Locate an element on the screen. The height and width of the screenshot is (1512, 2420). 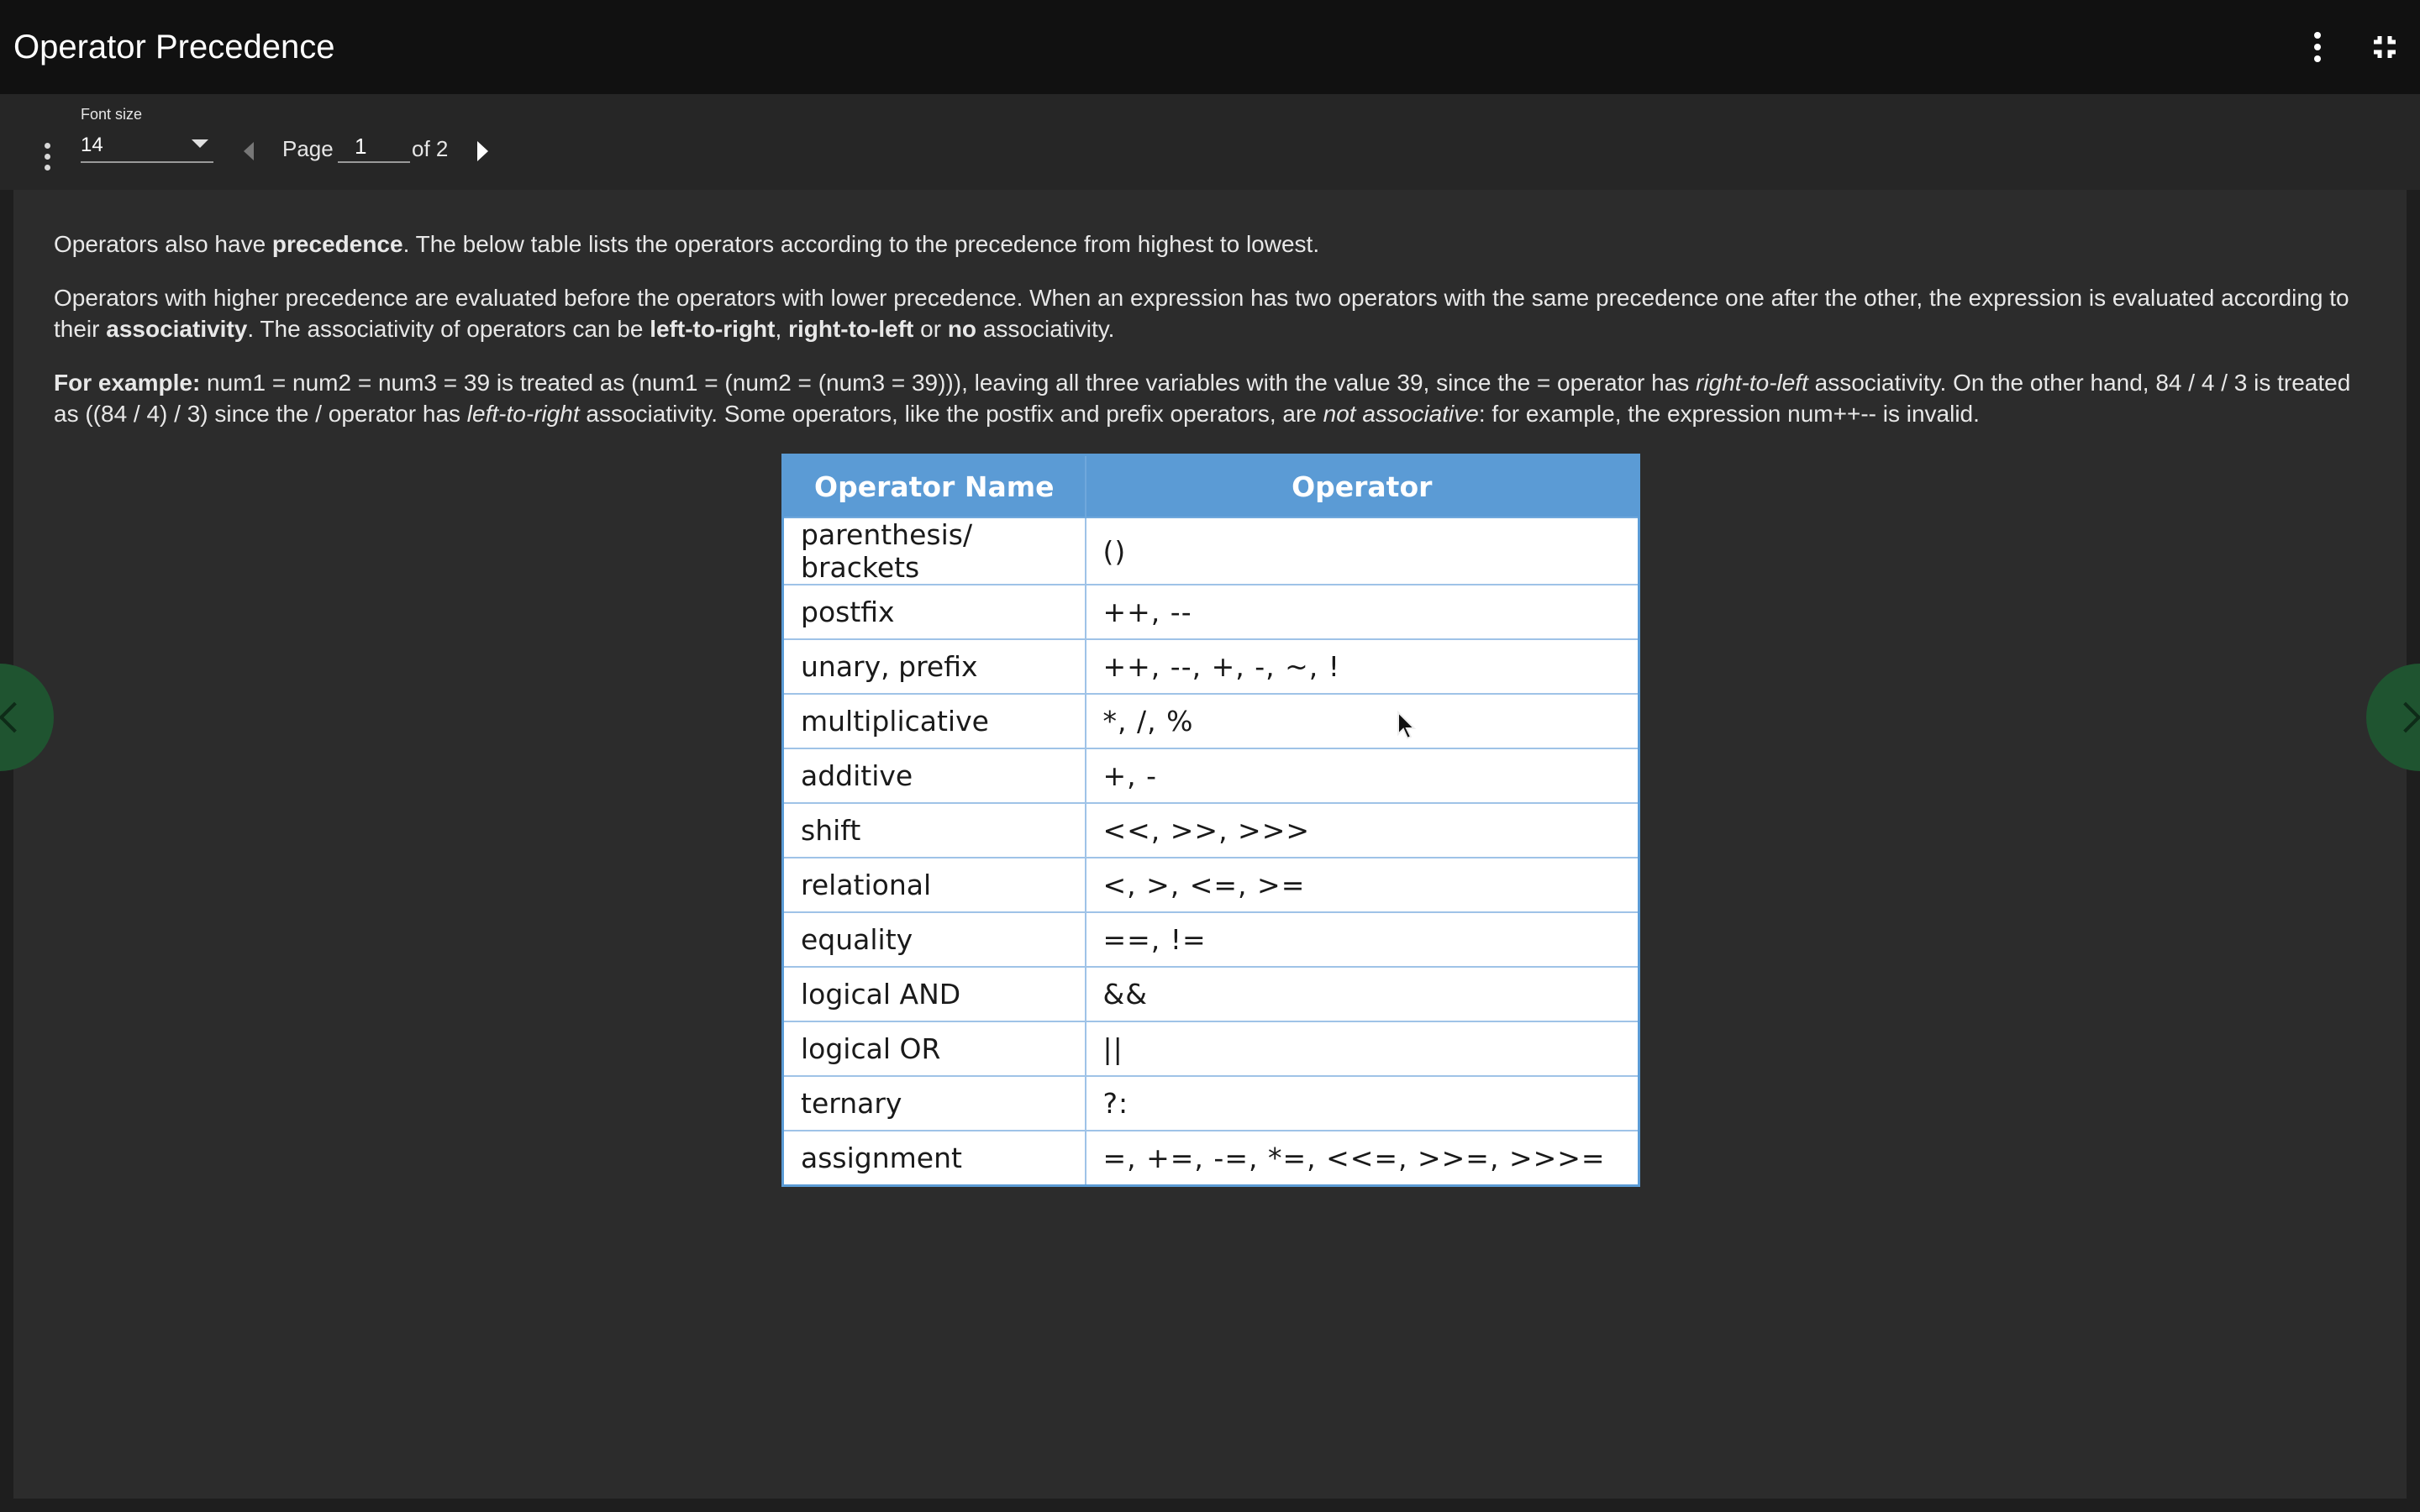
table-row: postfix ++, -- is located at coordinates (1210, 612).